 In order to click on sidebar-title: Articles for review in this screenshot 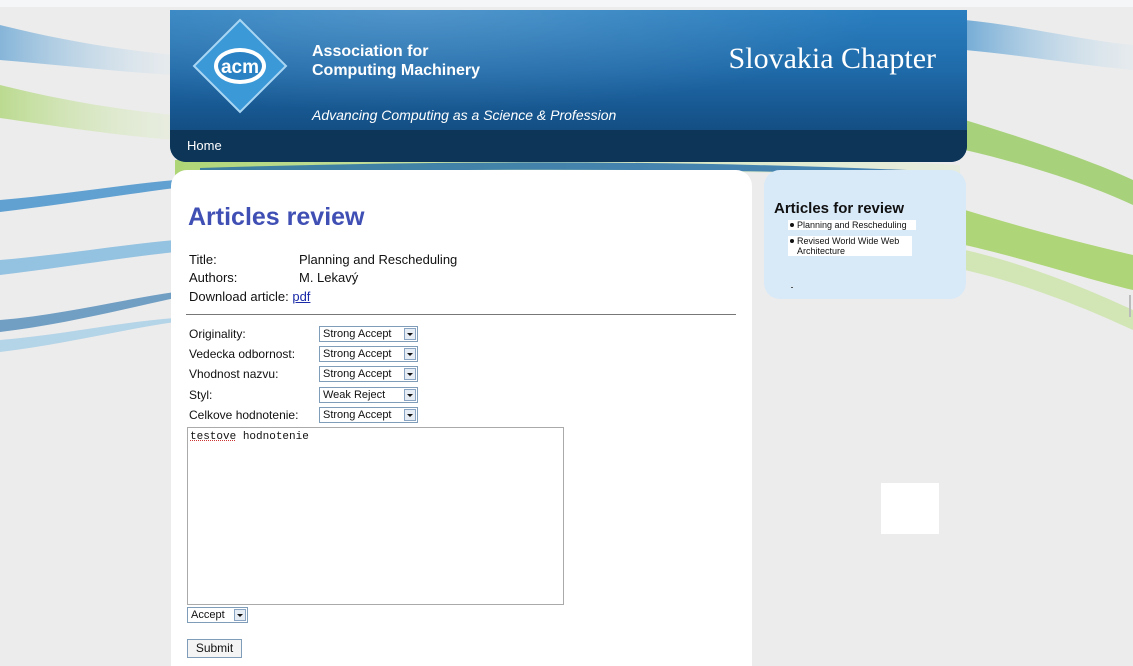, I will do `click(839, 208)`.